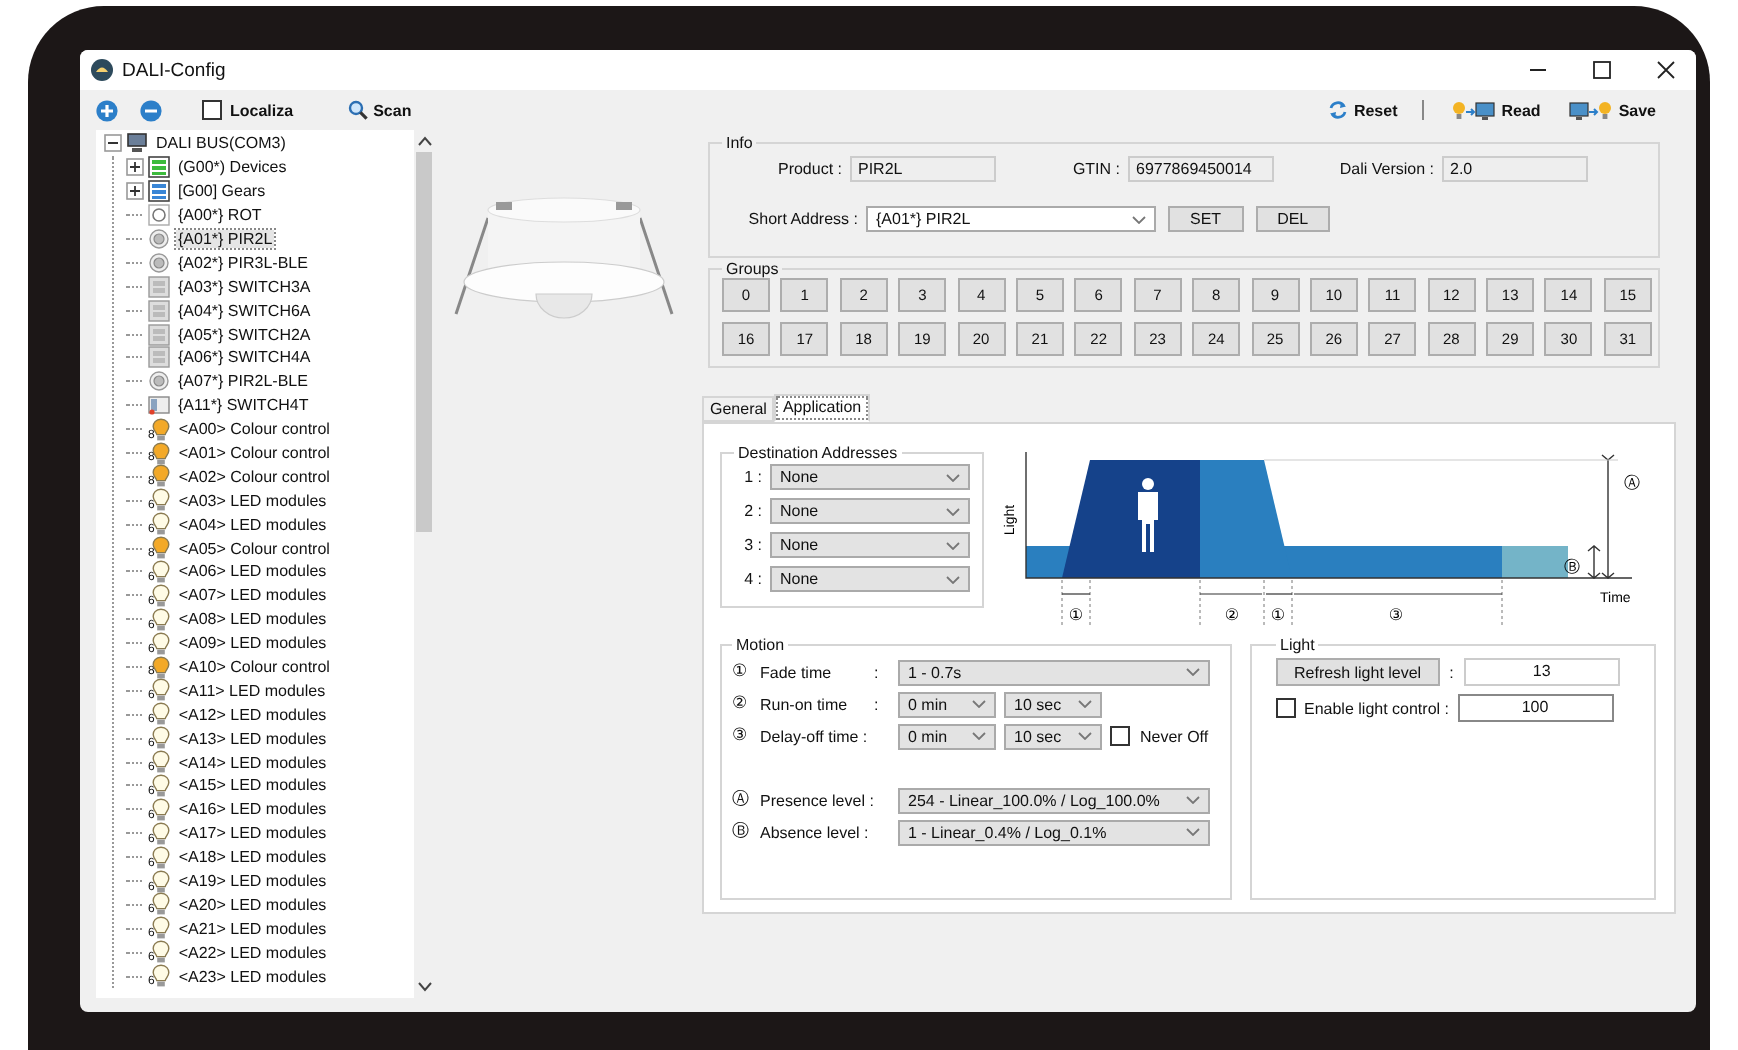 Image resolution: width=1738 pixels, height=1050 pixels. What do you see at coordinates (252, 762) in the screenshot?
I see `tree-item: <A14> LED modules` at bounding box center [252, 762].